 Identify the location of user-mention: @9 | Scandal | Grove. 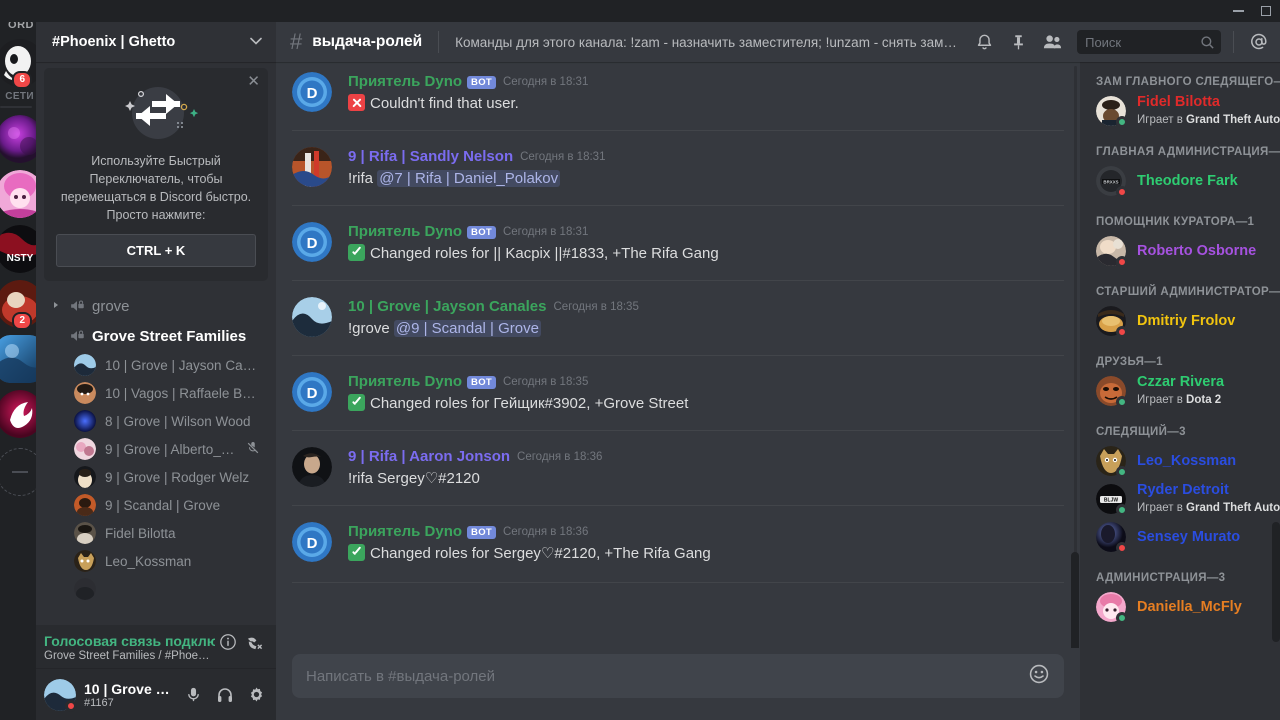
(467, 328).